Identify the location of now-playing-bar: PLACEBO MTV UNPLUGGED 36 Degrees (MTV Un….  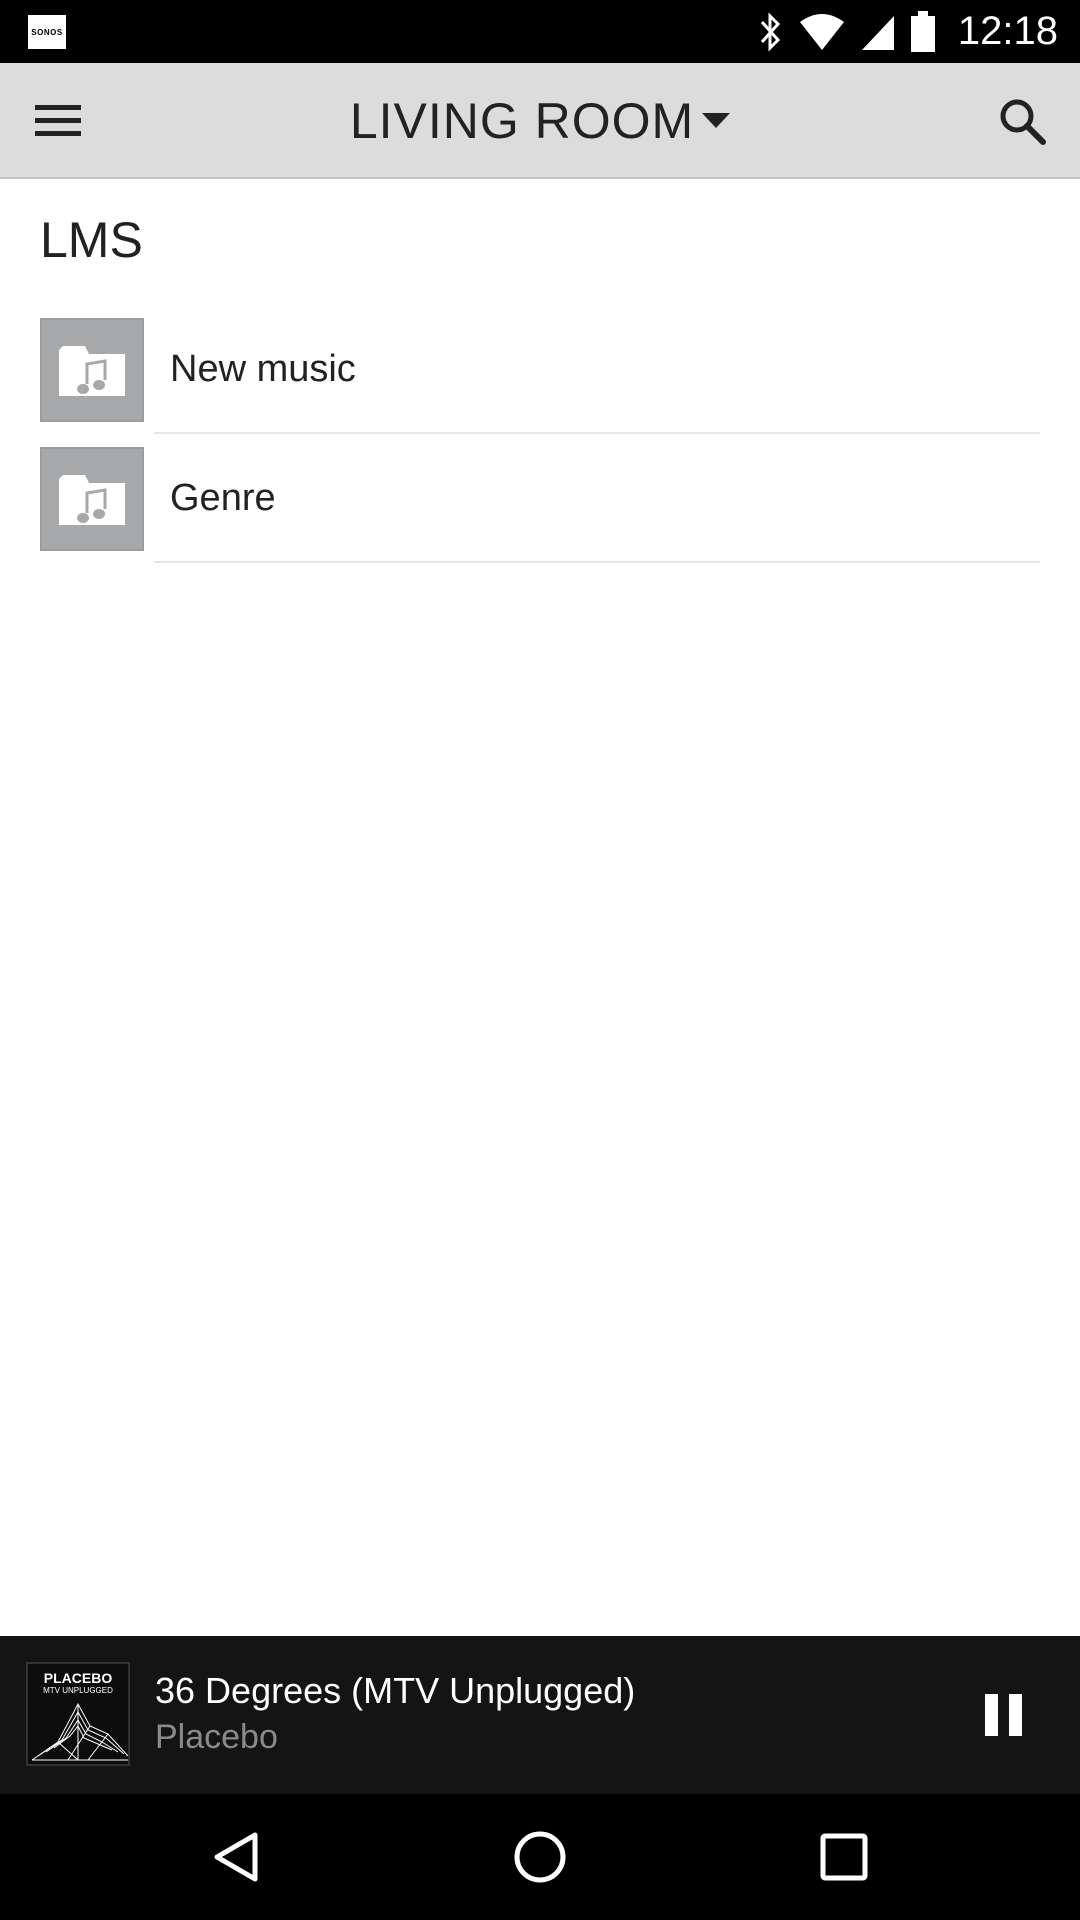
(540, 1715).